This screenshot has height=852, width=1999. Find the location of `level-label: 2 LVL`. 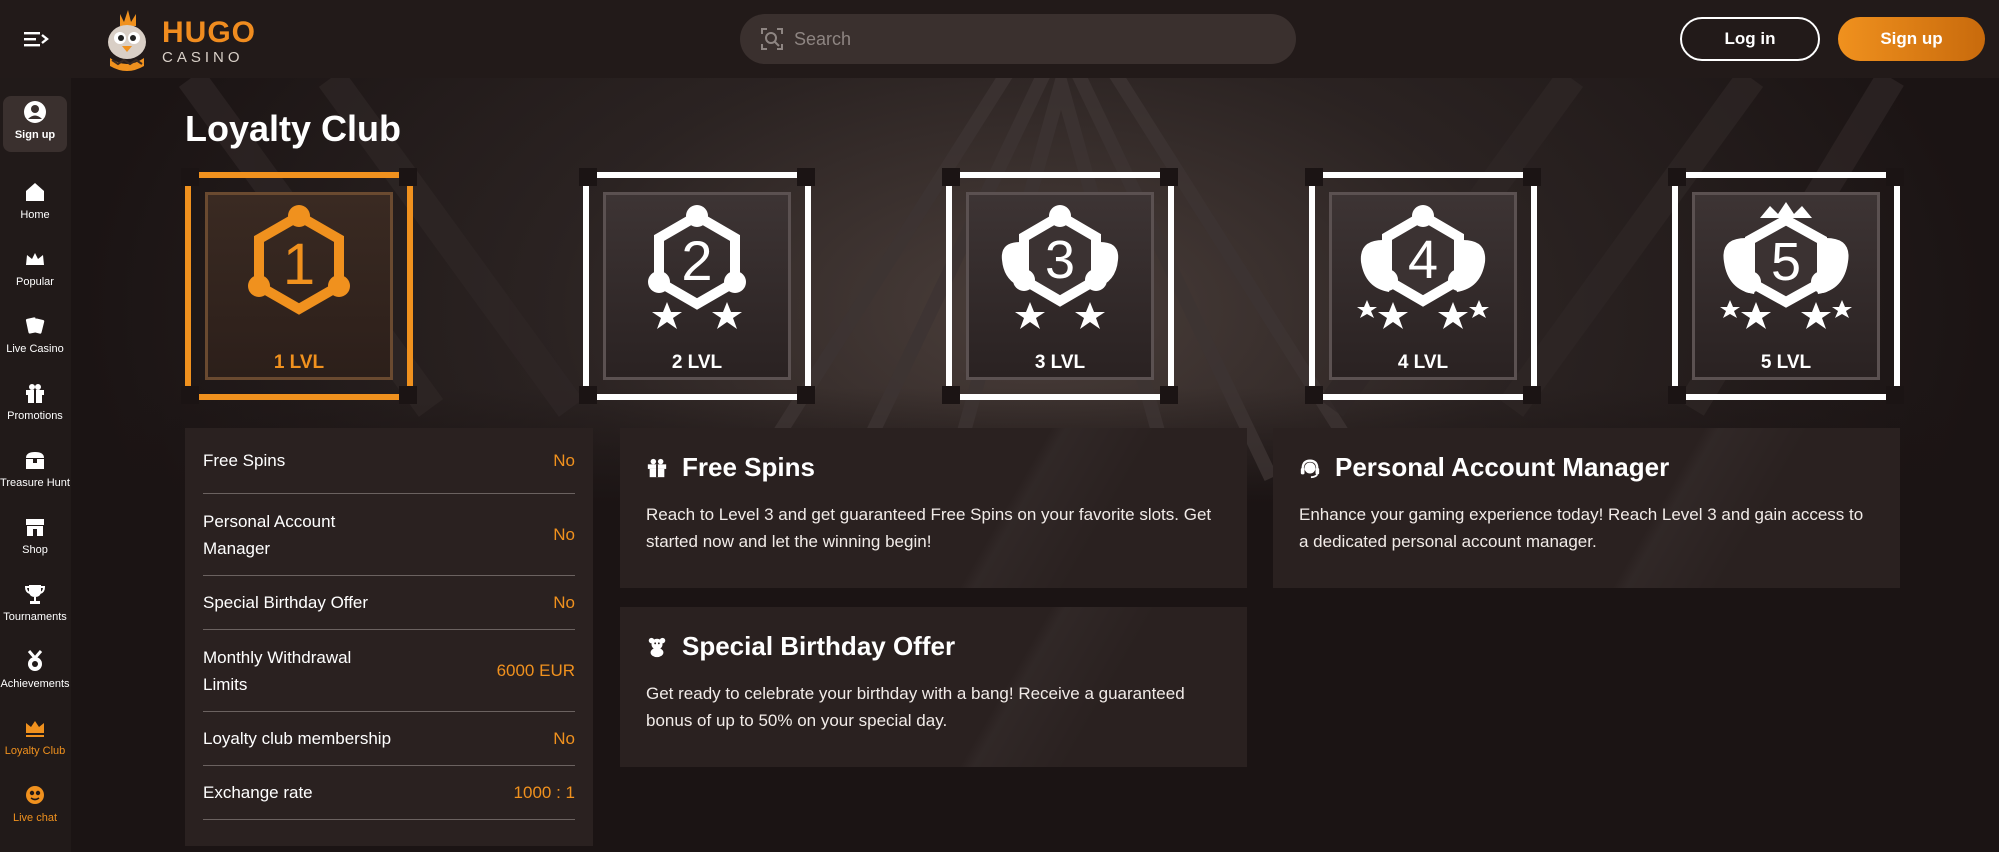

level-label: 2 LVL is located at coordinates (697, 362).